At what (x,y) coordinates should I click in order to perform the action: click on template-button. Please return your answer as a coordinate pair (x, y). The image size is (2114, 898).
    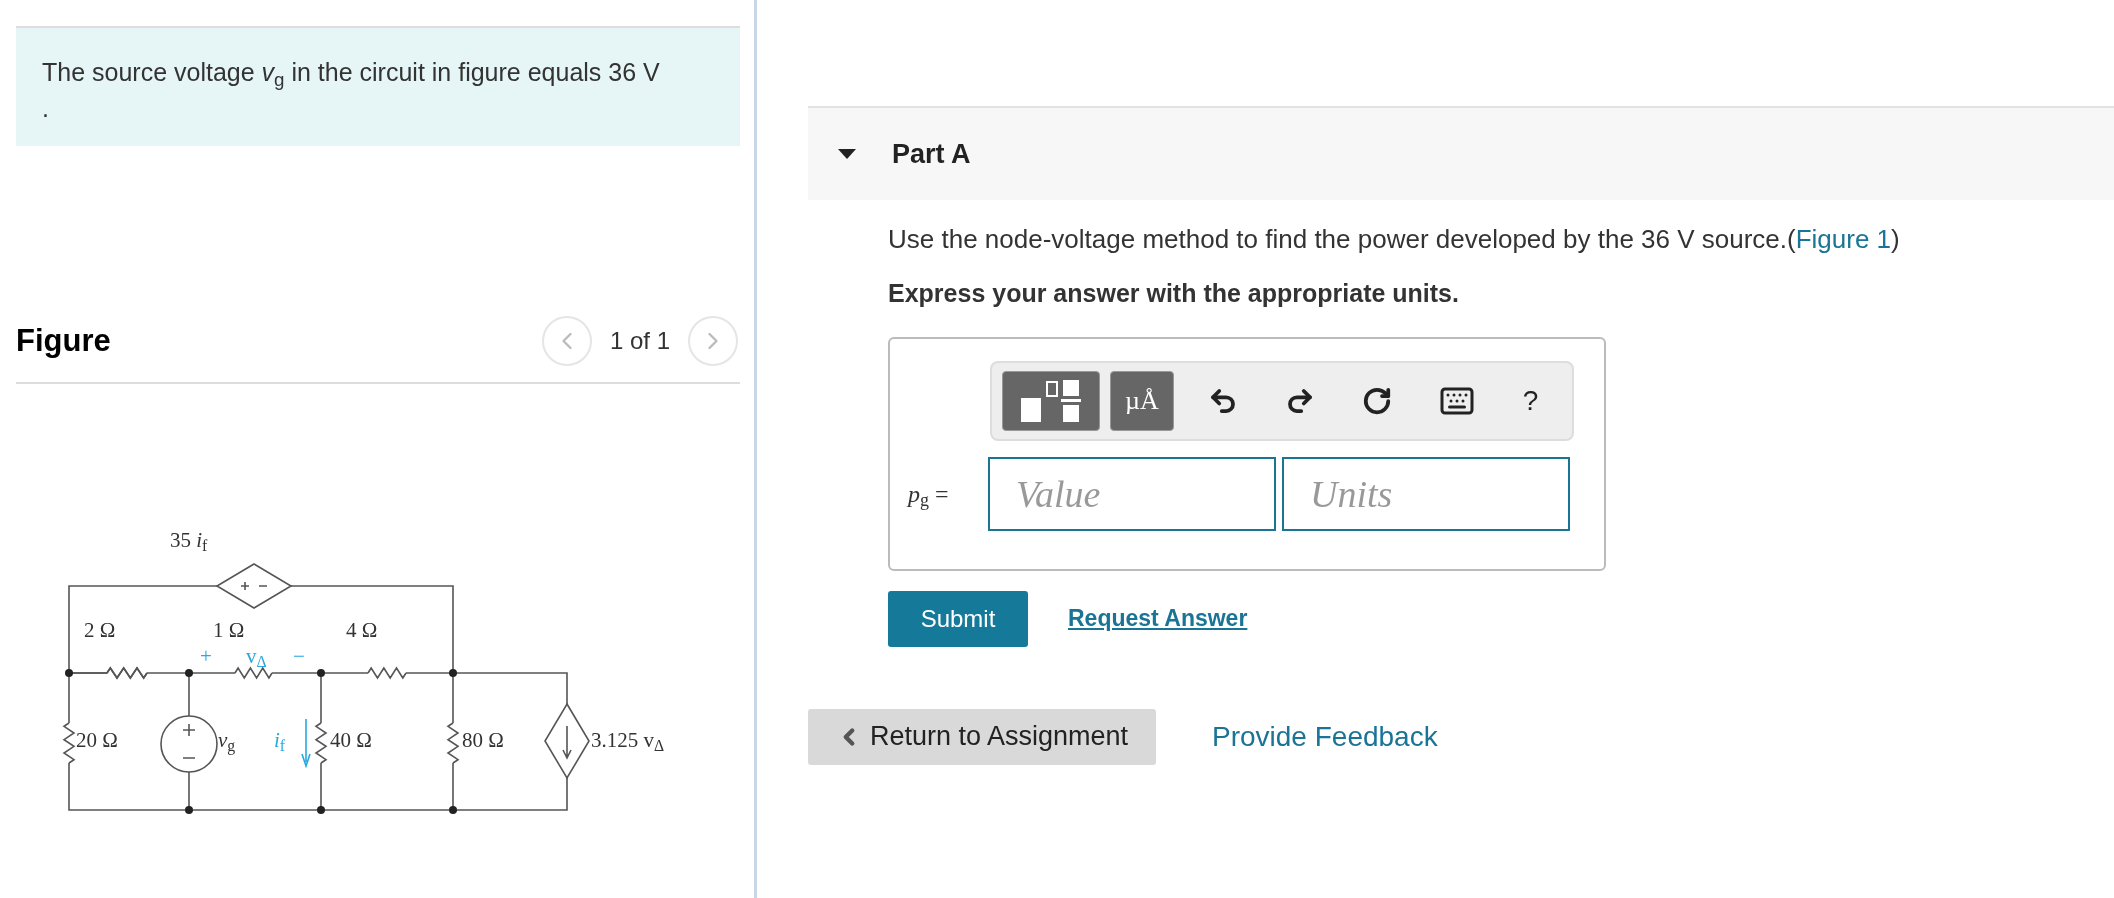
    Looking at the image, I should click on (1051, 400).